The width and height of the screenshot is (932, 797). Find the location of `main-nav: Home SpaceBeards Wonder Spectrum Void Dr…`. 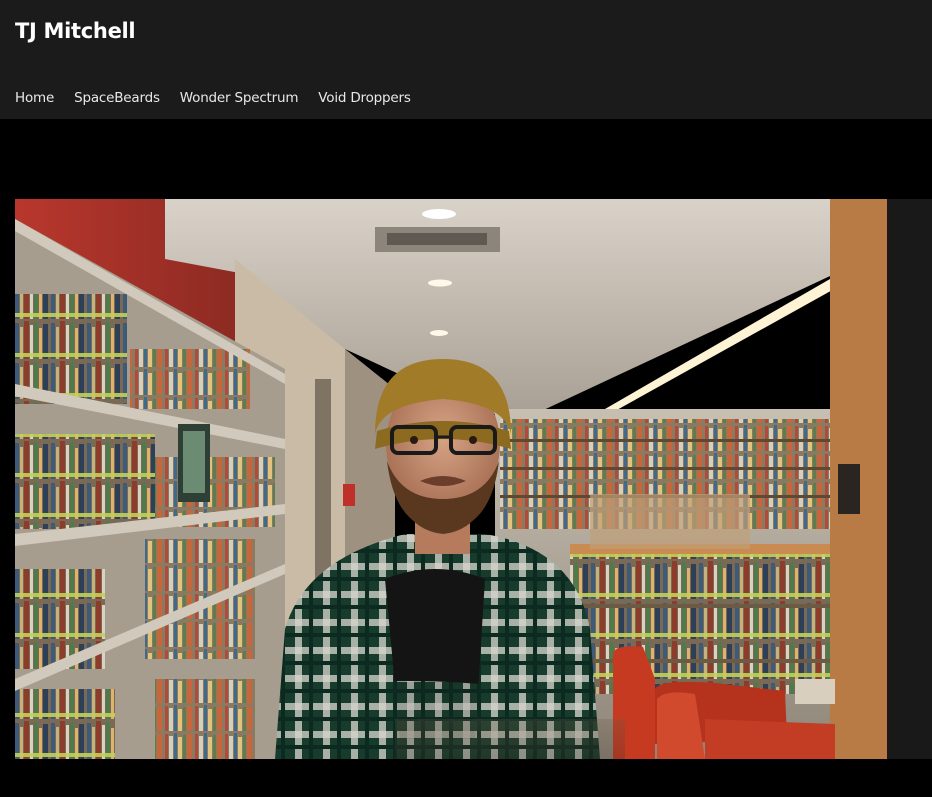

main-nav: Home SpaceBeards Wonder Spectrum Void Dr… is located at coordinates (213, 98).